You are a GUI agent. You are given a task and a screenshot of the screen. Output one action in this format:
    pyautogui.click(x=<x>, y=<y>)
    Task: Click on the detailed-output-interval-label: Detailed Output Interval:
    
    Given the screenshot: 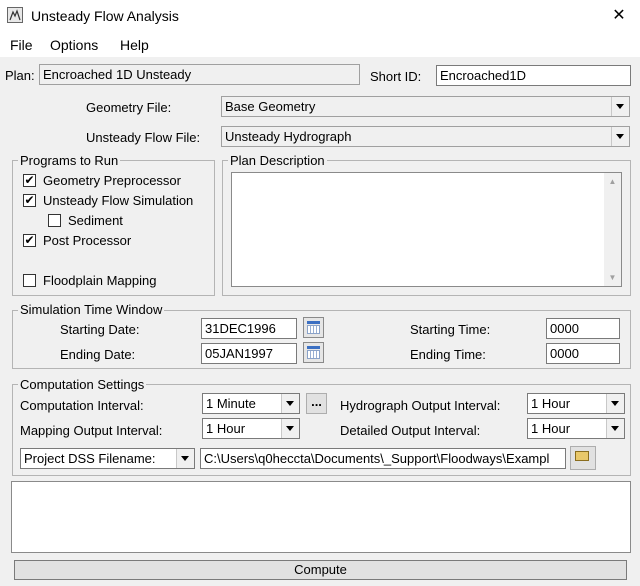 What is the action you would take?
    pyautogui.click(x=410, y=430)
    